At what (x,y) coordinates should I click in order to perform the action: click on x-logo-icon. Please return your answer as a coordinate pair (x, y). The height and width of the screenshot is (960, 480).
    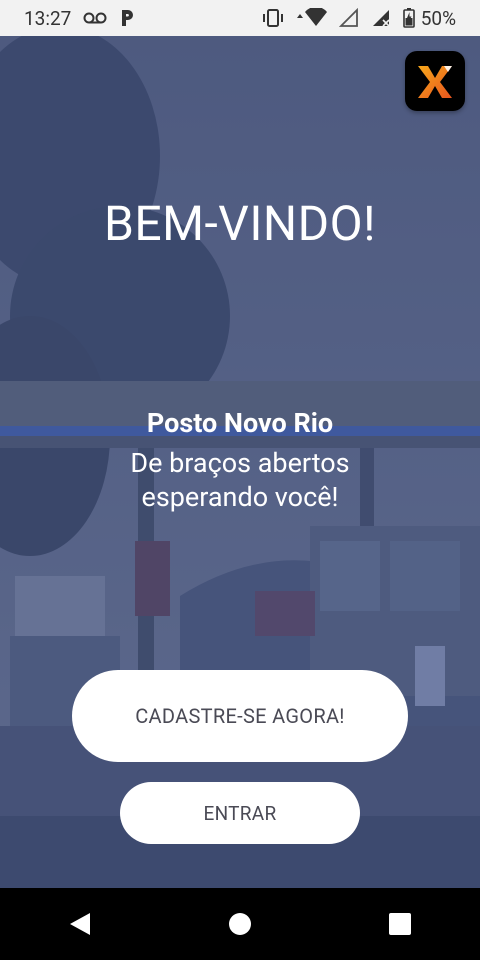
    Looking at the image, I should click on (435, 82).